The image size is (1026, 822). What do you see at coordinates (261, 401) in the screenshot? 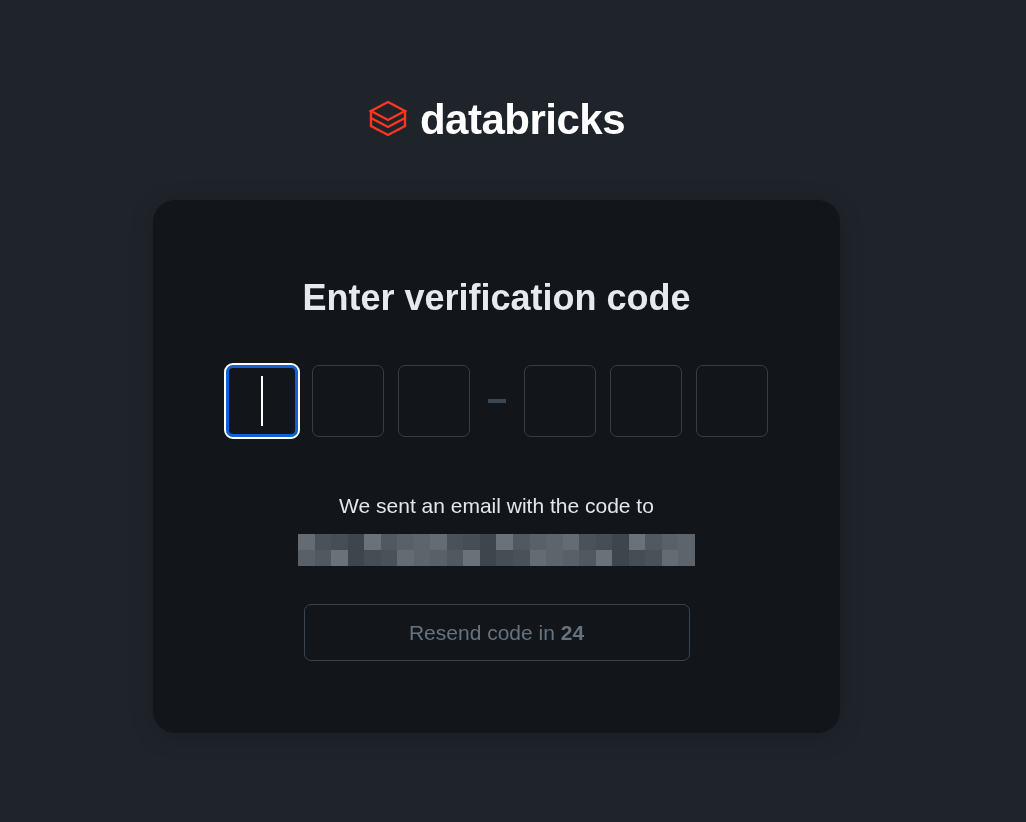
I see `text-cursor-icon` at bounding box center [261, 401].